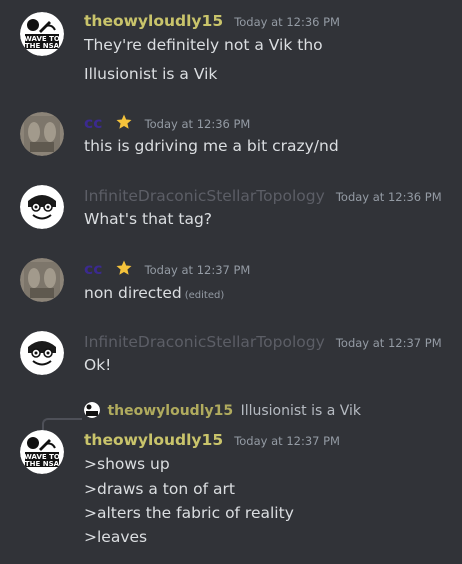 The width and height of the screenshot is (462, 564). I want to click on message-text: What's that tag?, so click(148, 219).